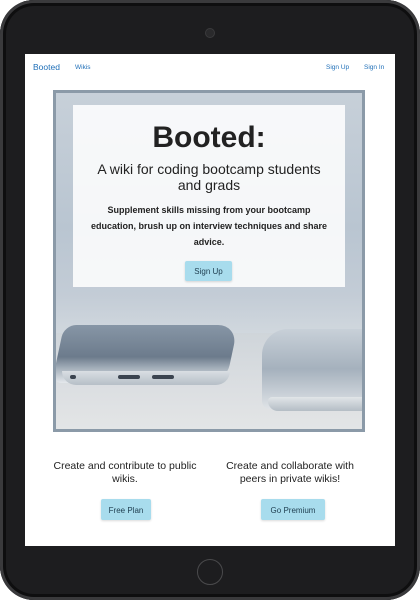 The width and height of the screenshot is (420, 600). Describe the element at coordinates (83, 67) in the screenshot. I see `nav-link-wikis: Wikis` at that location.